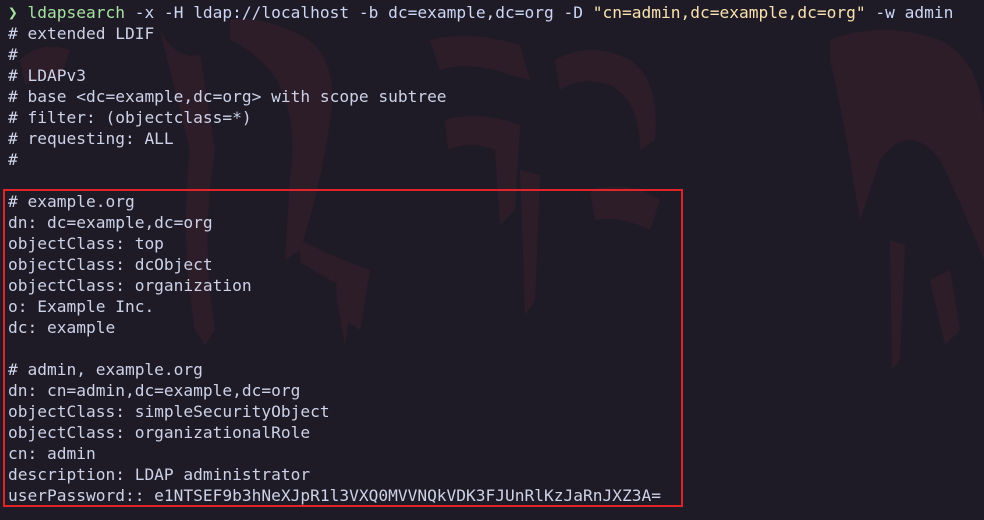 The image size is (984, 520). I want to click on output-line: # filter: (objectclass=*), so click(130, 117).